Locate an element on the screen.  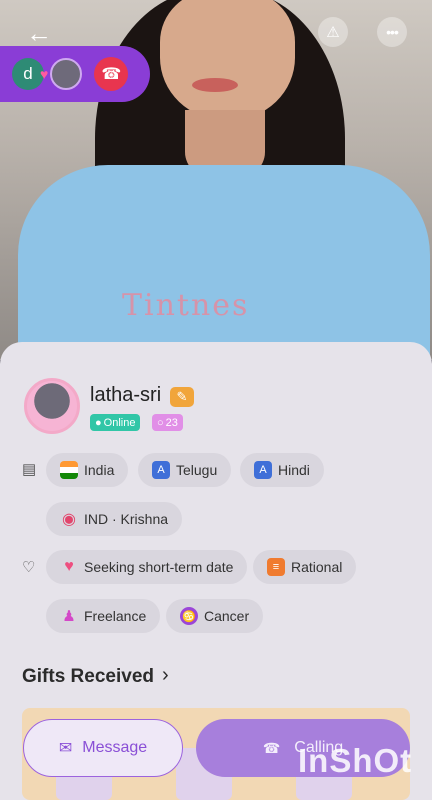
arrow-left-icon: ← is located at coordinates (39, 32).